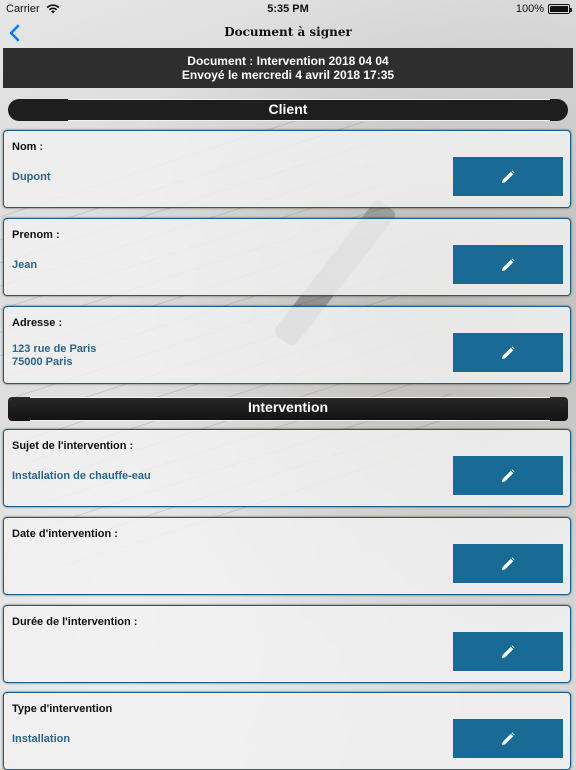 Image resolution: width=576 pixels, height=770 pixels. I want to click on field-label-date: Date d'intervention :, so click(65, 534).